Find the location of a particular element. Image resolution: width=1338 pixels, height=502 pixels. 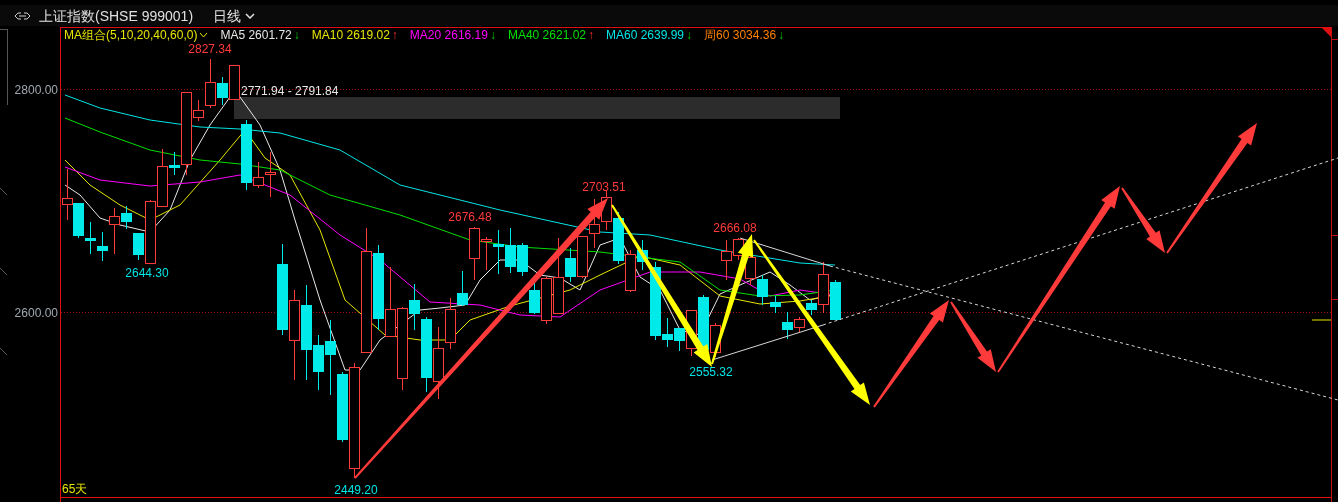

visible-days-label: 65天 is located at coordinates (75, 489).